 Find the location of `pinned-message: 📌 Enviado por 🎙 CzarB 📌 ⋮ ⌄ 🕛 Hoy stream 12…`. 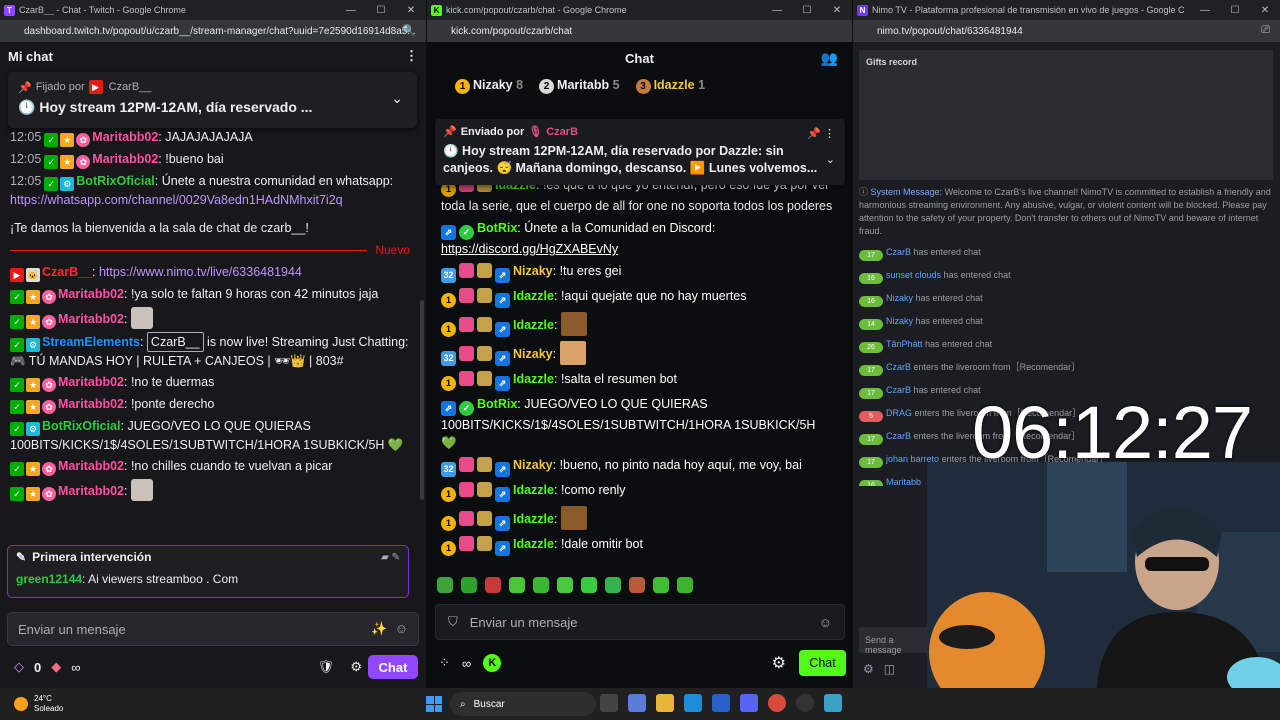

pinned-message: 📌 Enviado por 🎙 CzarB 📌 ⋮ ⌄ 🕛 Hoy stream 12… is located at coordinates (640, 152).